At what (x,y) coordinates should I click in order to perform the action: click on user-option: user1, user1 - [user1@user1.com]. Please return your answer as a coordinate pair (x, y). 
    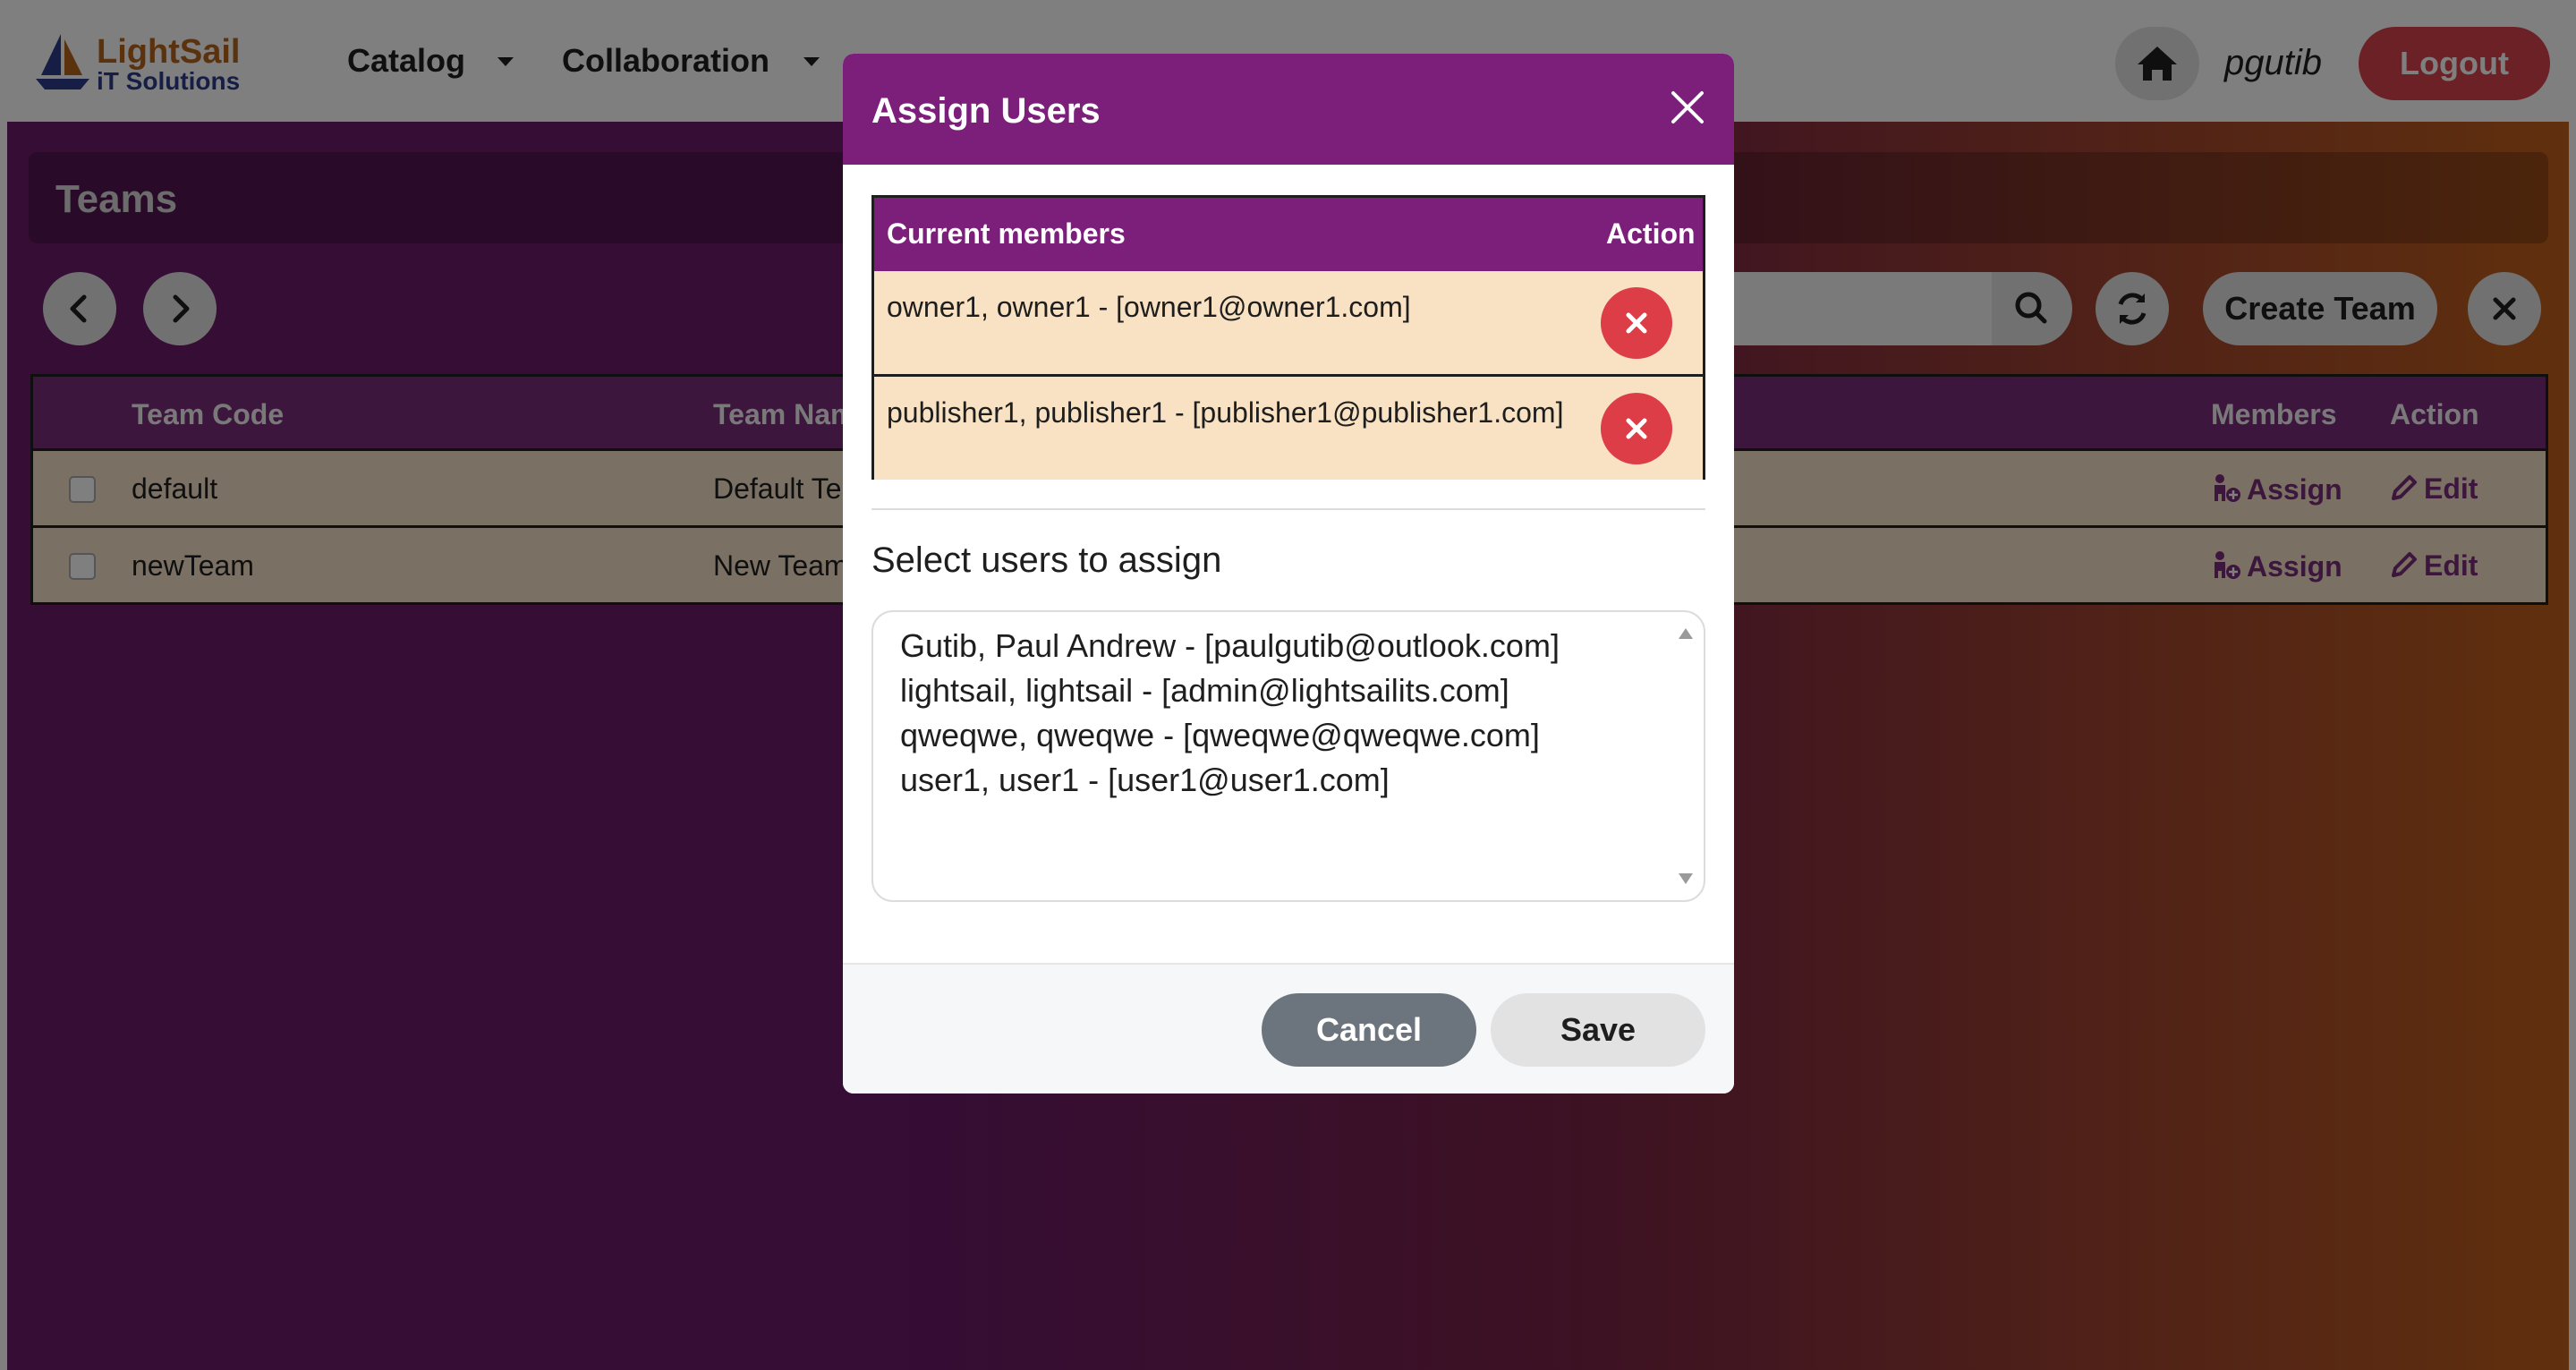
    Looking at the image, I should click on (1145, 780).